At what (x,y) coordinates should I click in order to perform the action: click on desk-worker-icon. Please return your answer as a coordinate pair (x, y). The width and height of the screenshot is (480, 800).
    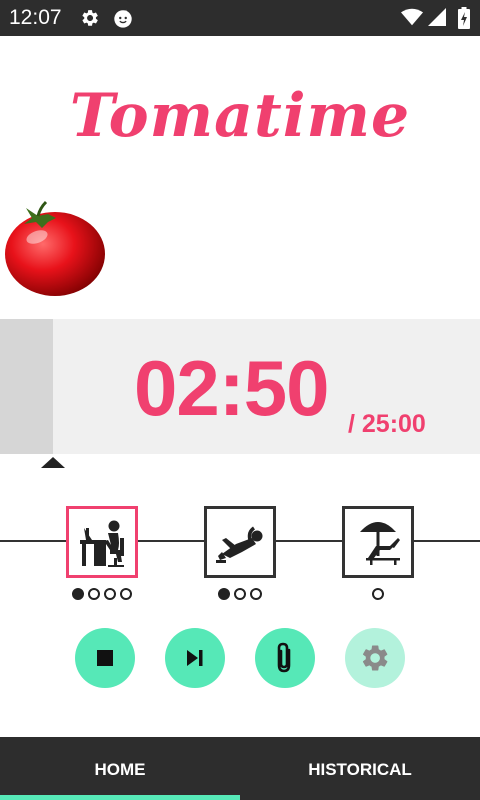
    Looking at the image, I should click on (102, 543).